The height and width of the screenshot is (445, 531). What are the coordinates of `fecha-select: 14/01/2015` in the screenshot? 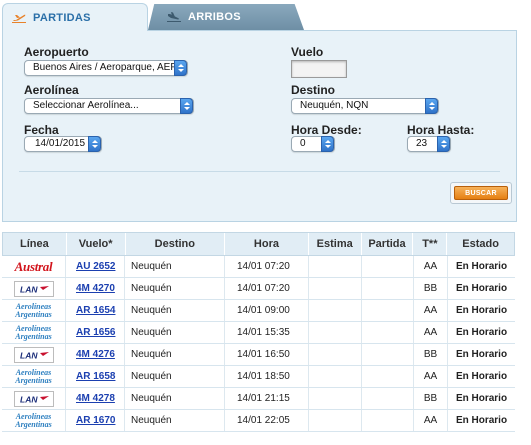 It's located at (63, 144).